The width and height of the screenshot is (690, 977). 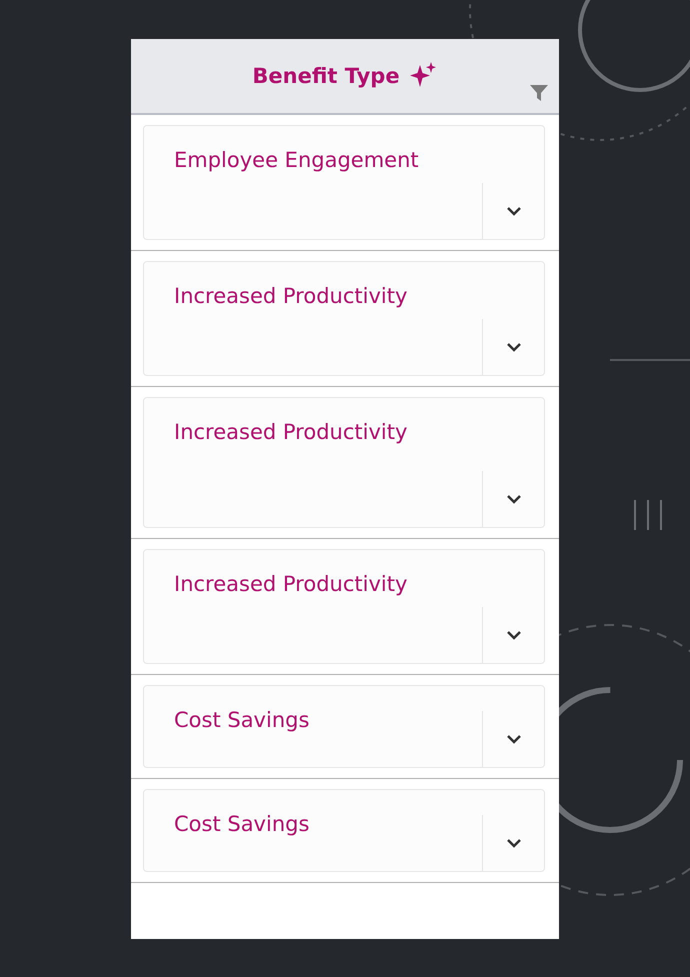 I want to click on column-title: Benefit Type, so click(x=326, y=76).